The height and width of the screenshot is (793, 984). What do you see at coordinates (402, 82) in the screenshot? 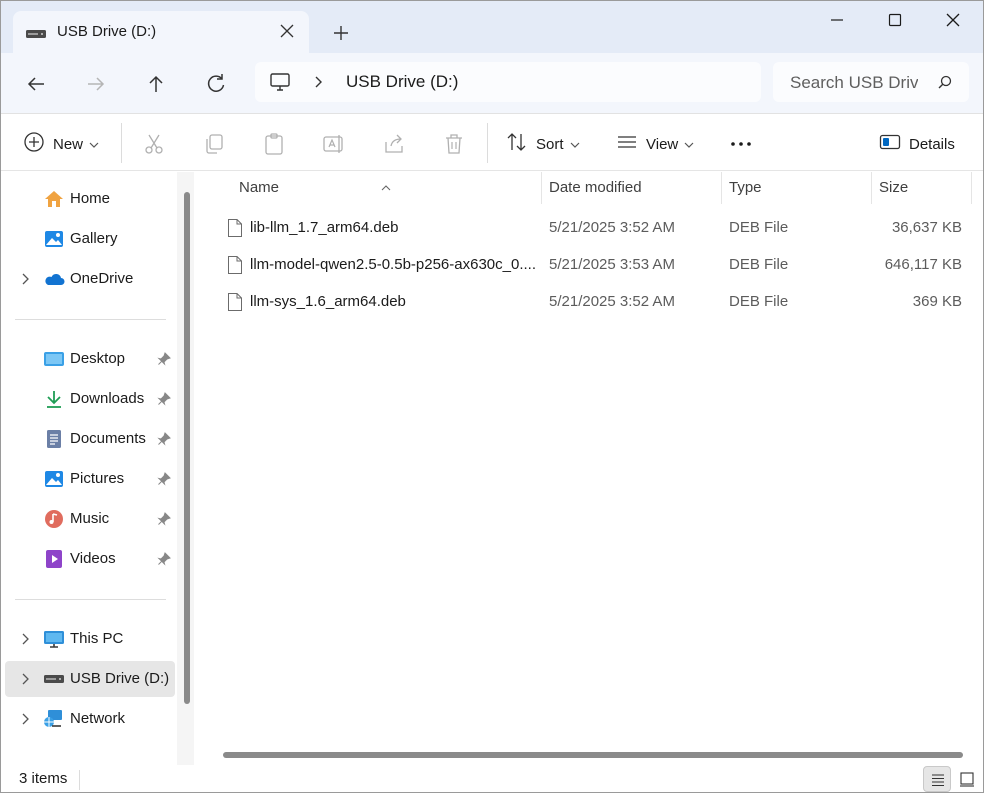
I see `address-path: USB Drive (D:)` at bounding box center [402, 82].